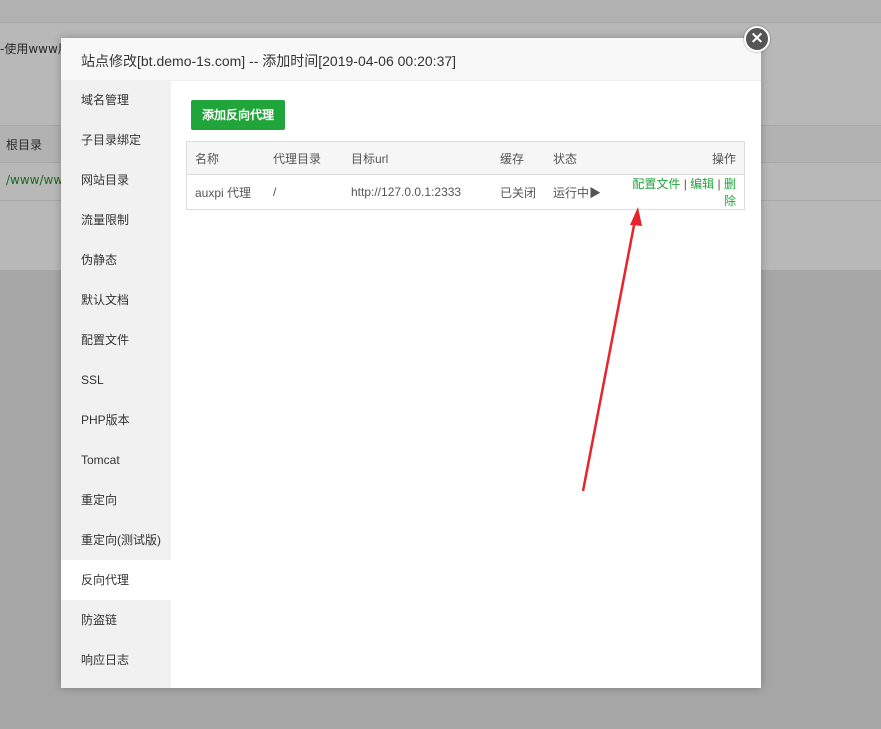  I want to click on annotation-arrow-icon, so click(611, 349).